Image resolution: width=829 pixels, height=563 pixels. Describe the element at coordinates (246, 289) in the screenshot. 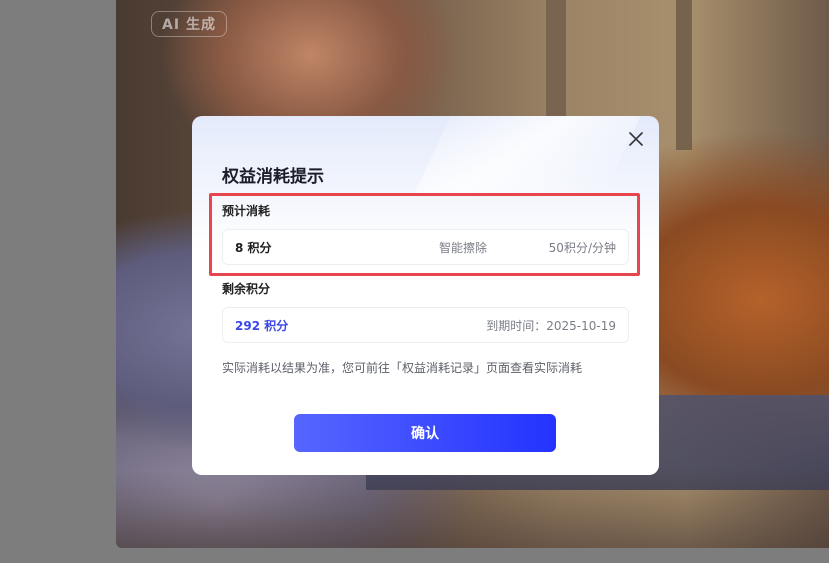

I see `remaining-label: 剩余积分` at that location.